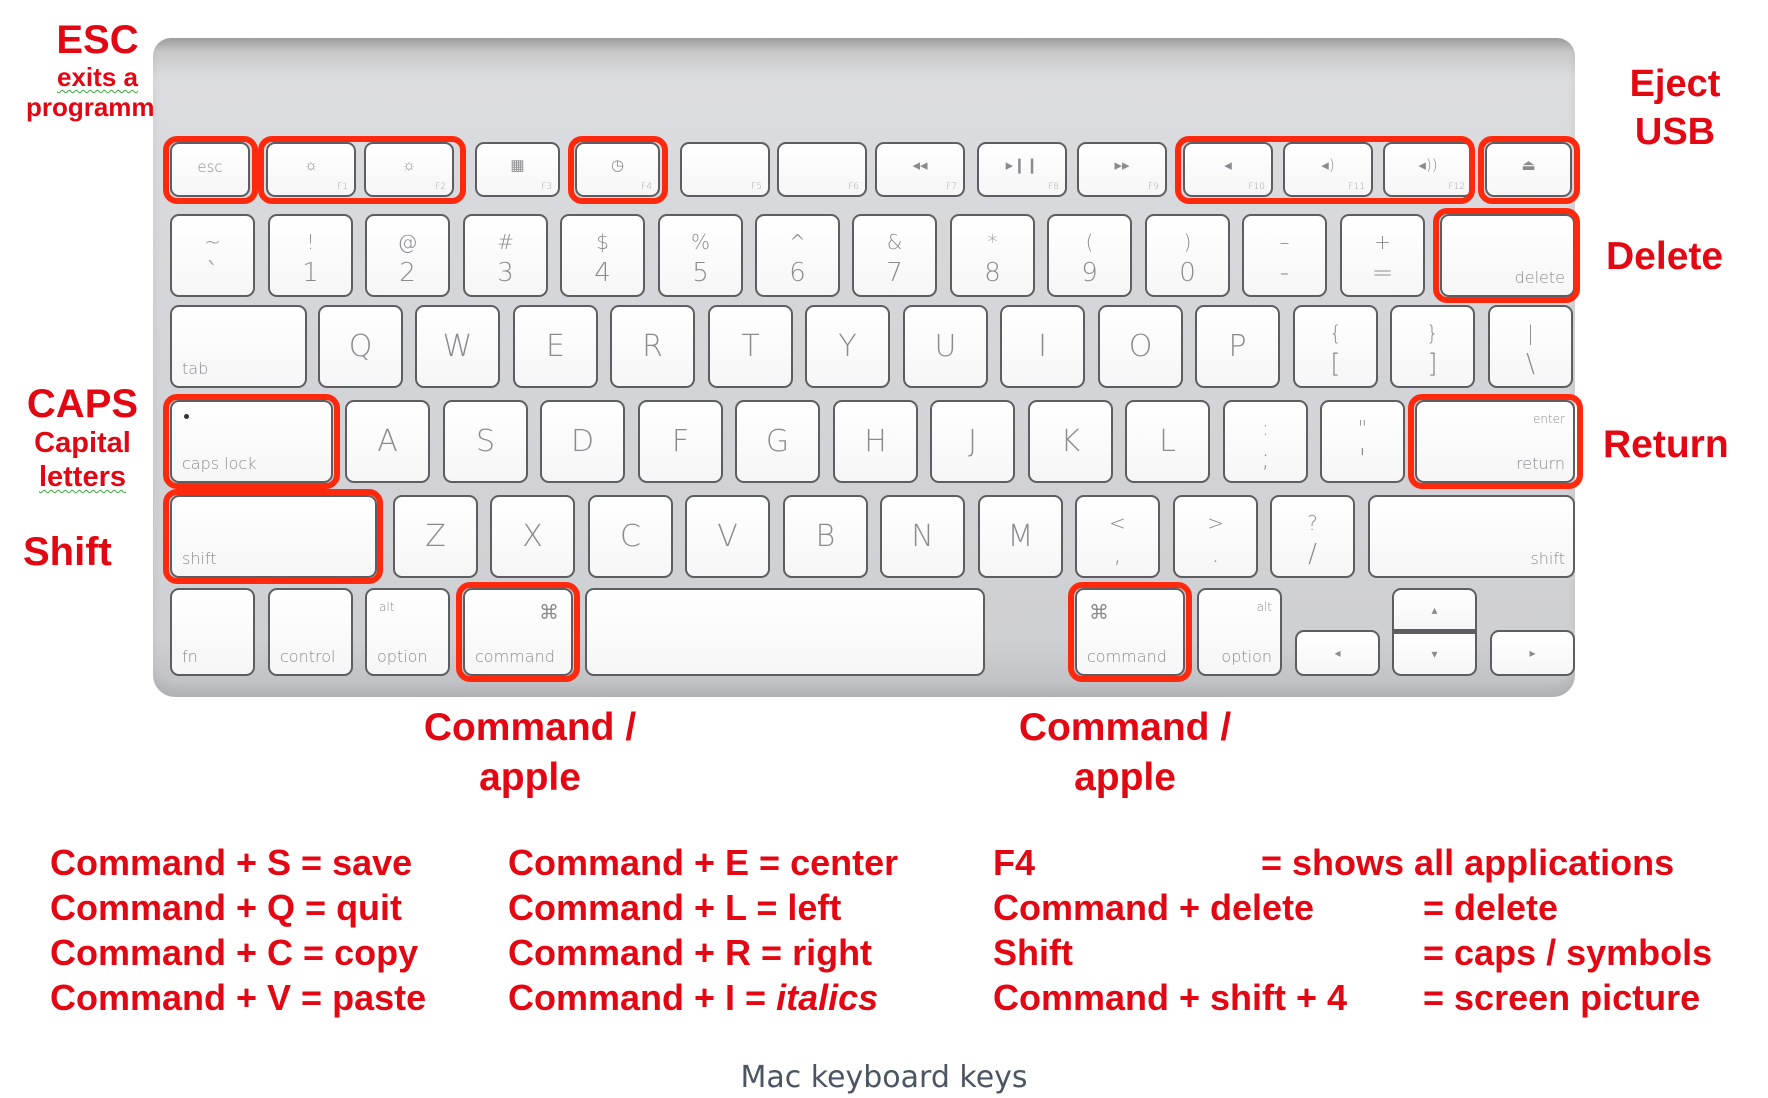 Image resolution: width=1768 pixels, height=1098 pixels. Describe the element at coordinates (630, 536) in the screenshot. I see `key-c: C` at that location.